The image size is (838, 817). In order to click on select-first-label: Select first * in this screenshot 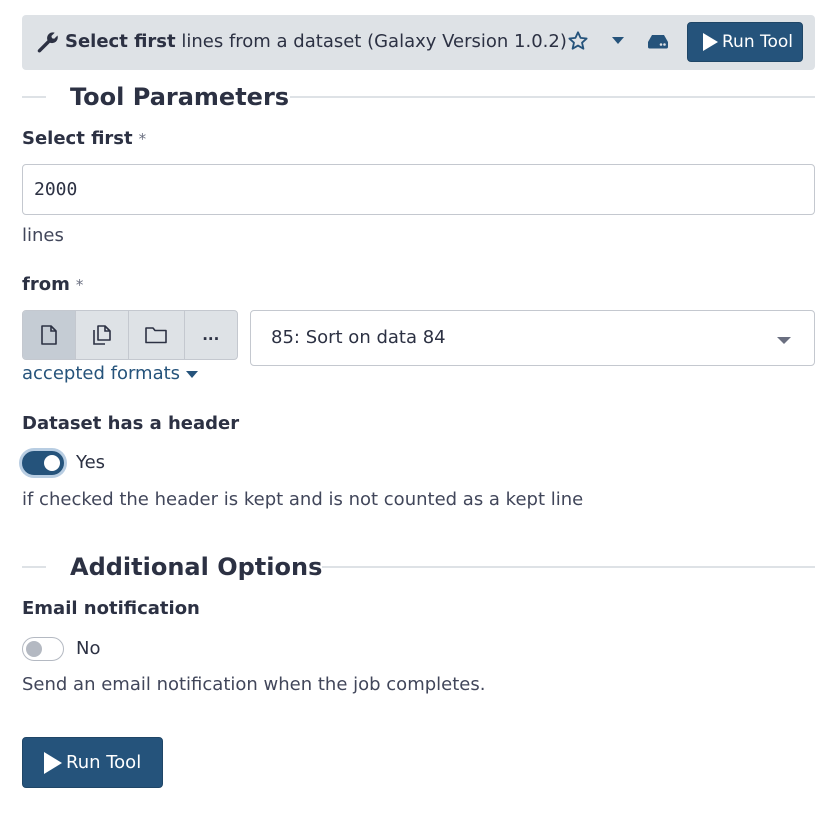, I will do `click(84, 139)`.